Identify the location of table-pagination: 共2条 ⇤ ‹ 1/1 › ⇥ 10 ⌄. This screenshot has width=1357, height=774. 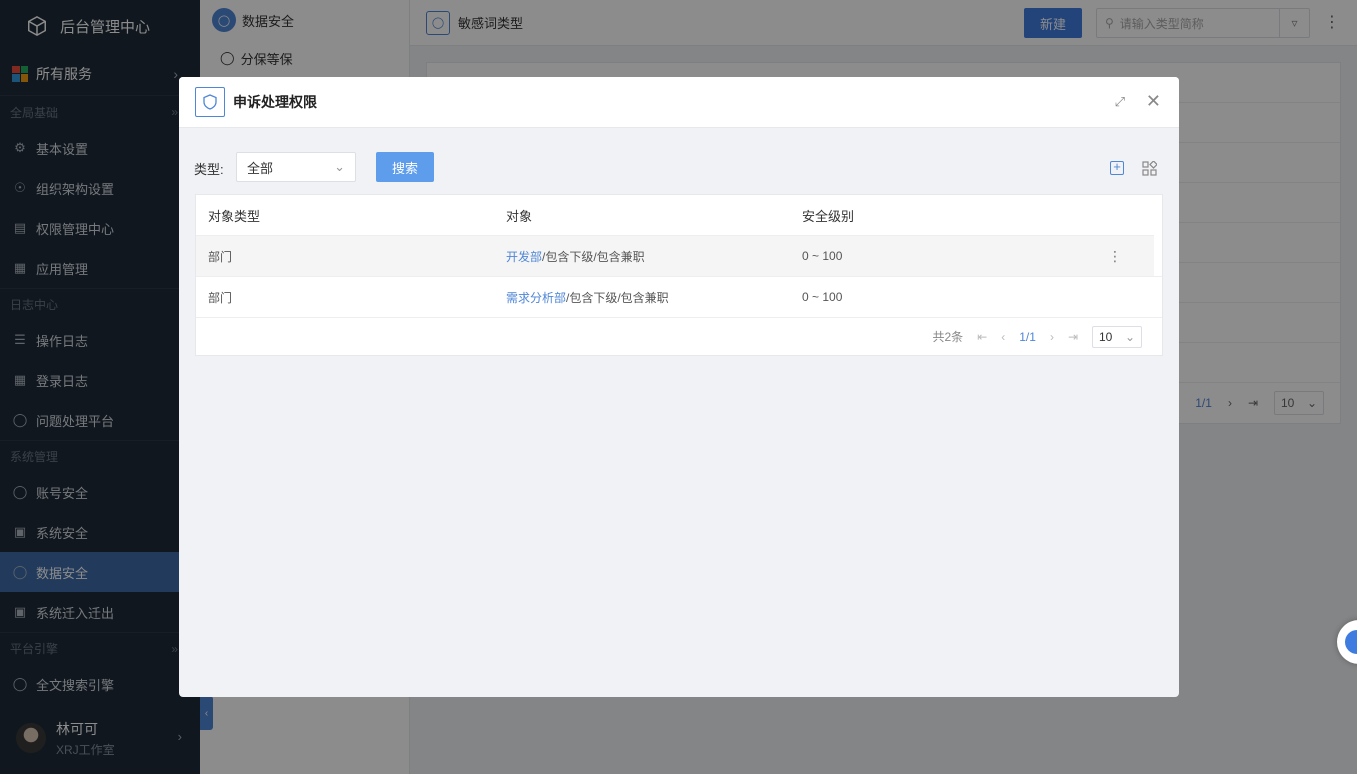
(679, 336).